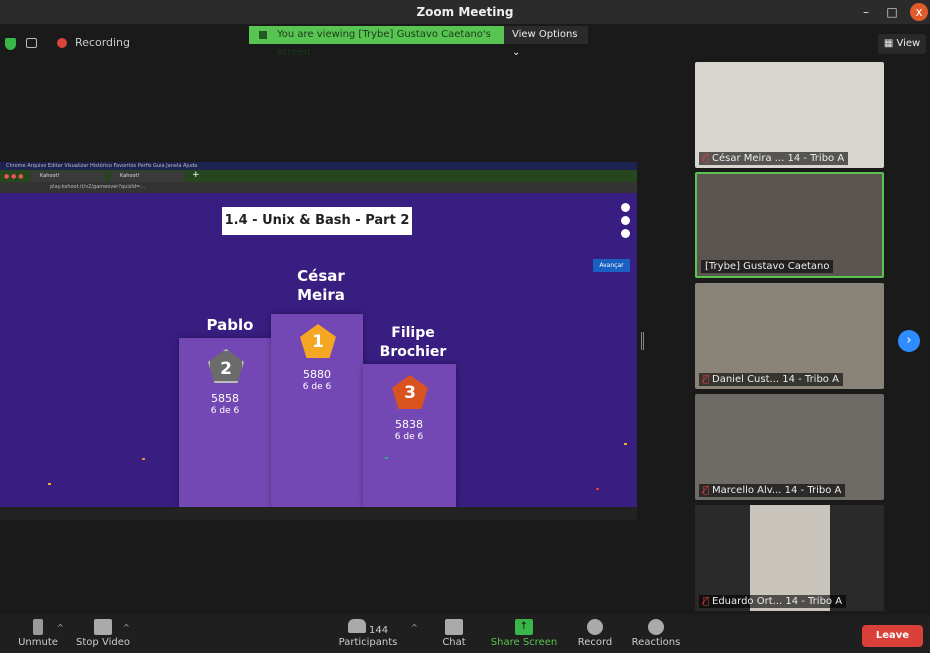 This screenshot has height=653, width=930. I want to click on fullscreen-icon, so click(625, 207).